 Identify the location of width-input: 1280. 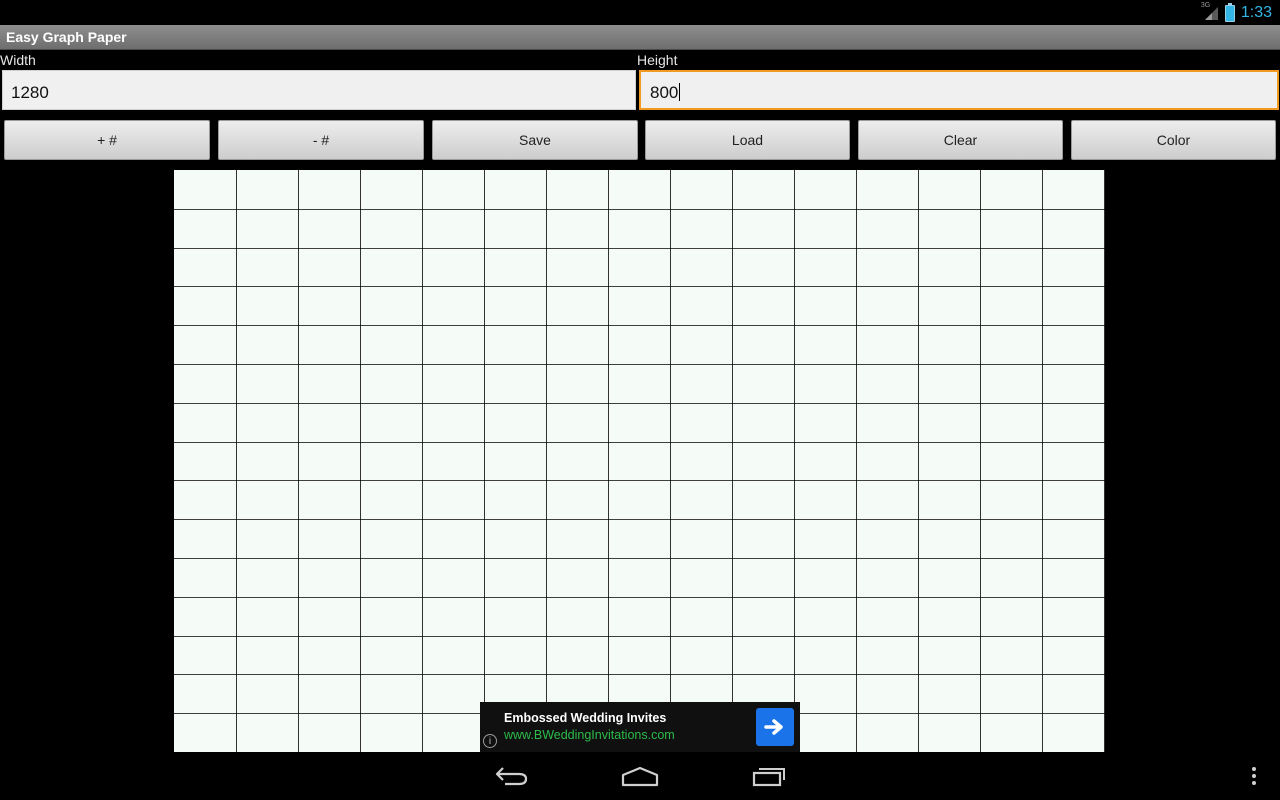
(319, 90).